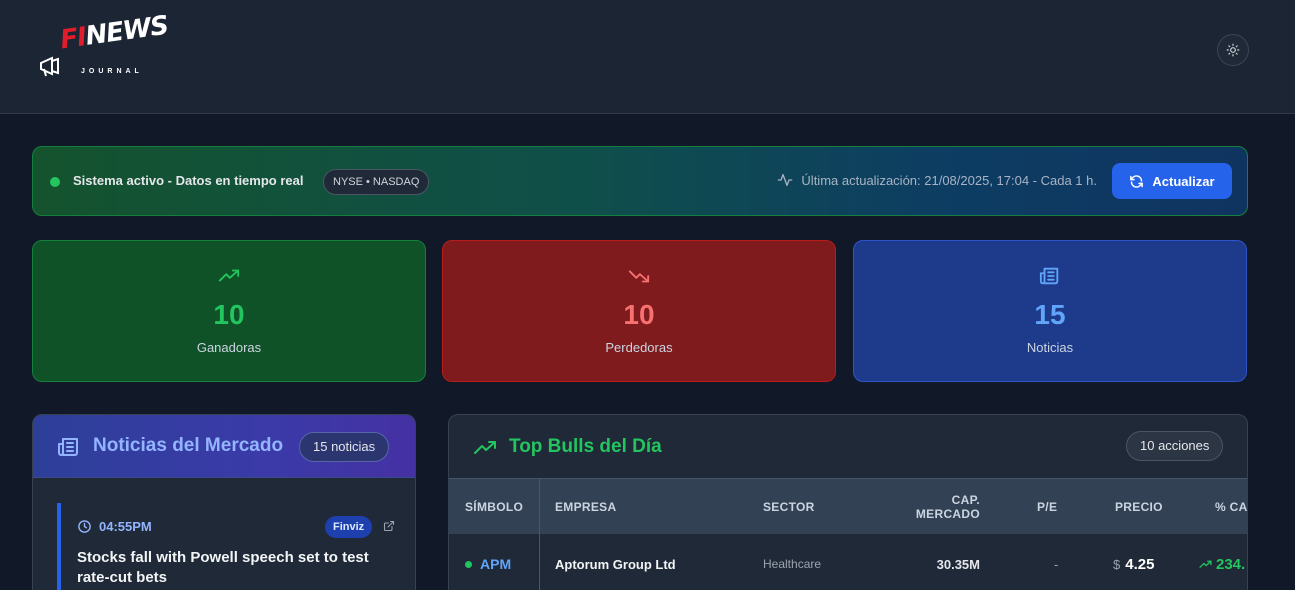 Image resolution: width=1295 pixels, height=590 pixels. Describe the element at coordinates (639, 347) in the screenshot. I see `losers-label: Perdedoras` at that location.